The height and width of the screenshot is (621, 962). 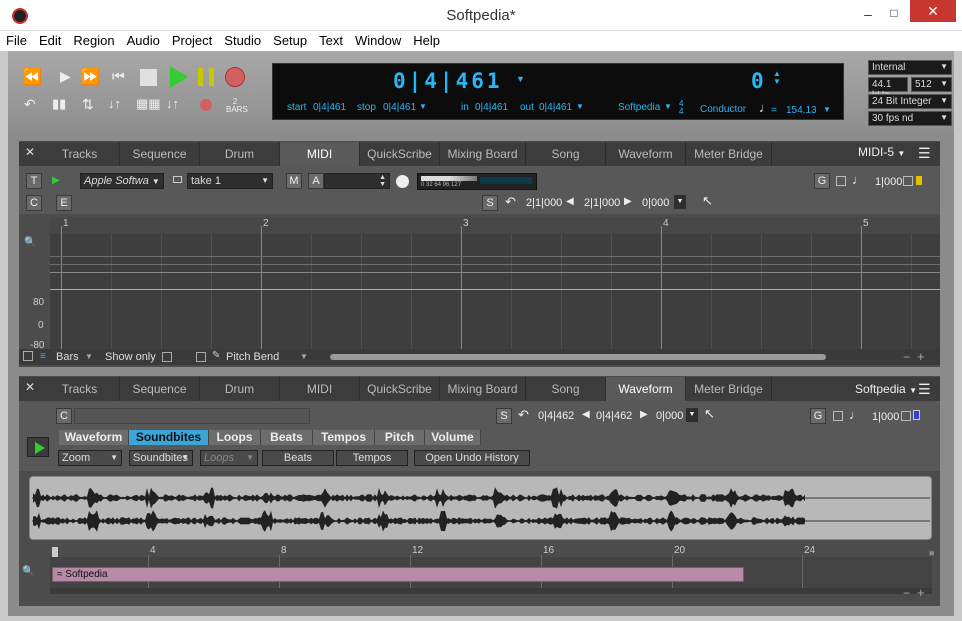 What do you see at coordinates (206, 77) in the screenshot?
I see `pause-button` at bounding box center [206, 77].